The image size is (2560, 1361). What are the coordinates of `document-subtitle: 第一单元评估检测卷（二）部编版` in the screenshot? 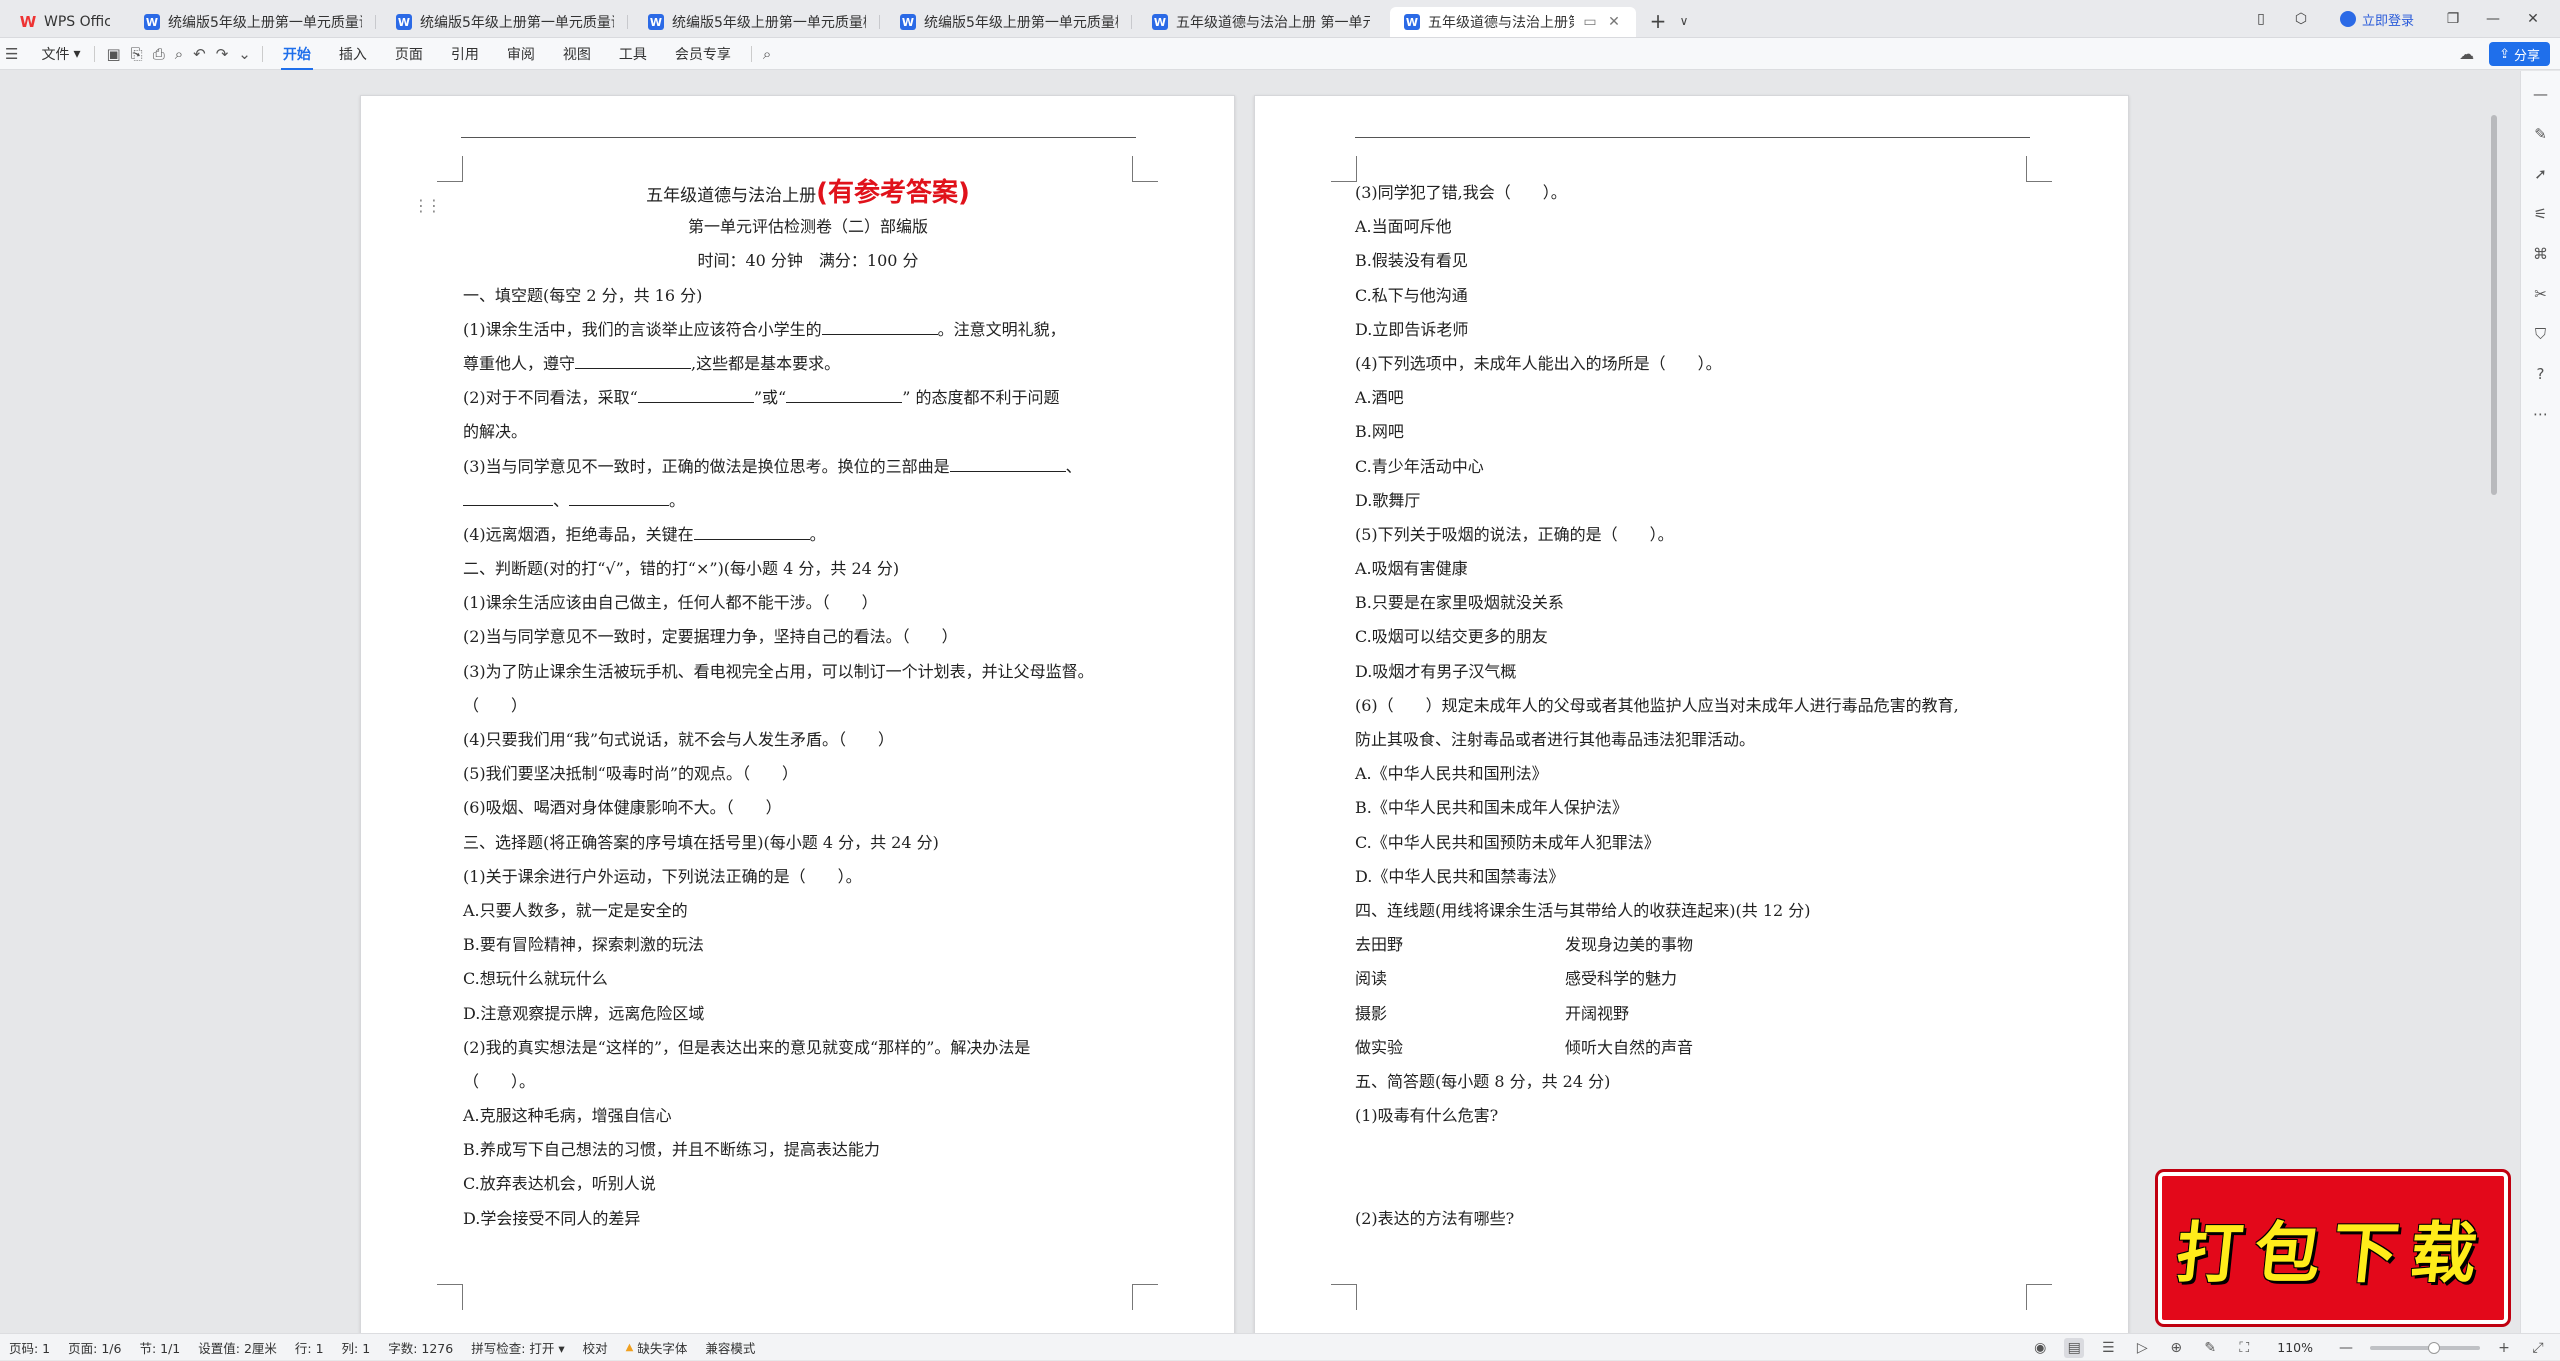 It's located at (807, 227).